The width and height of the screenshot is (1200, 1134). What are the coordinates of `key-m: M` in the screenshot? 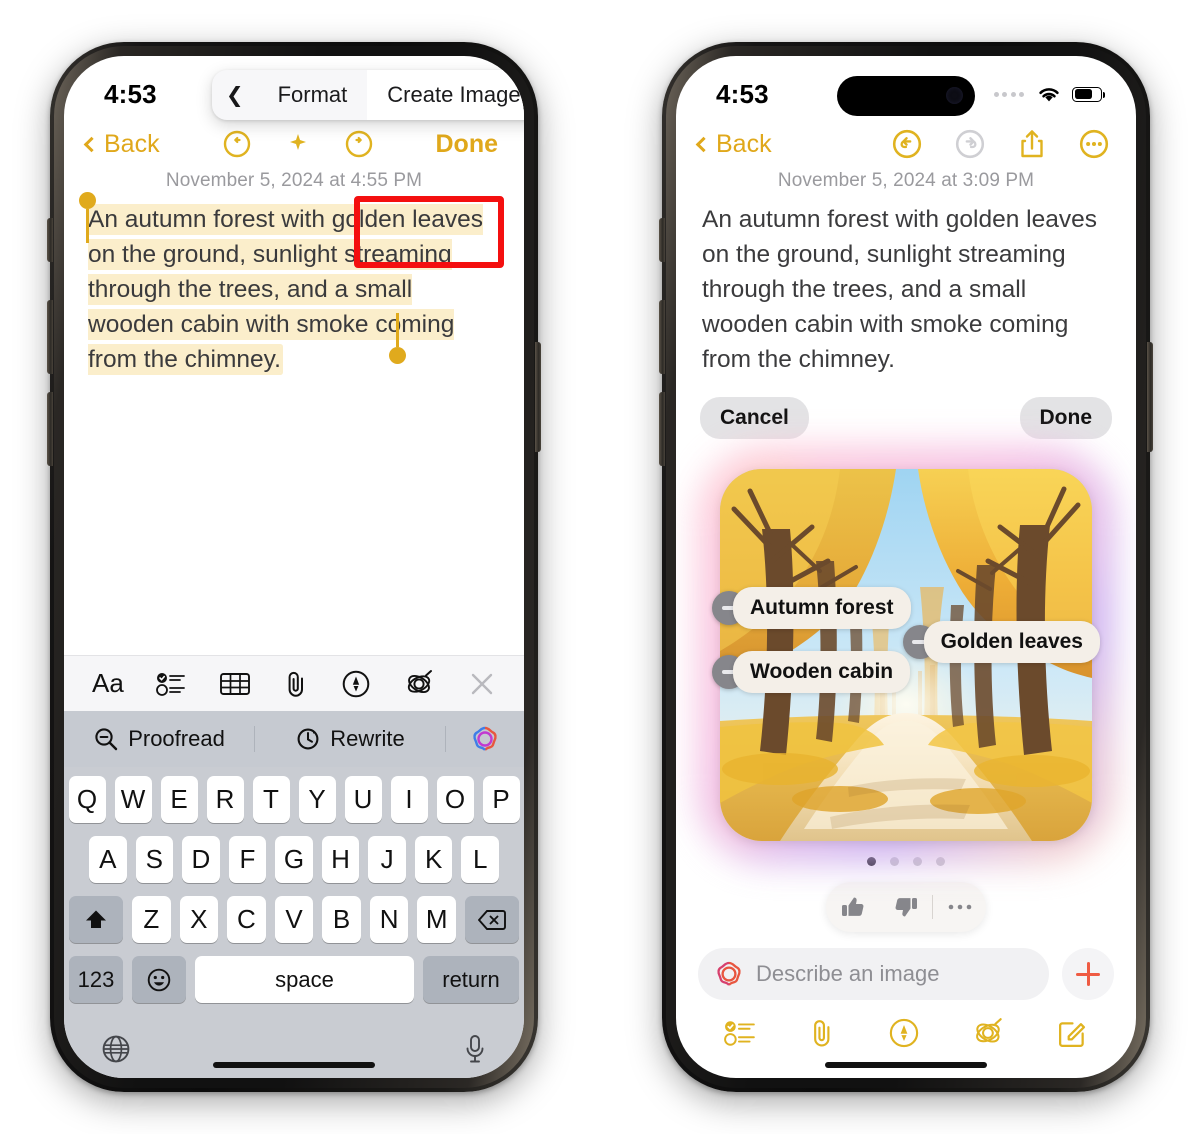 It's located at (437, 919).